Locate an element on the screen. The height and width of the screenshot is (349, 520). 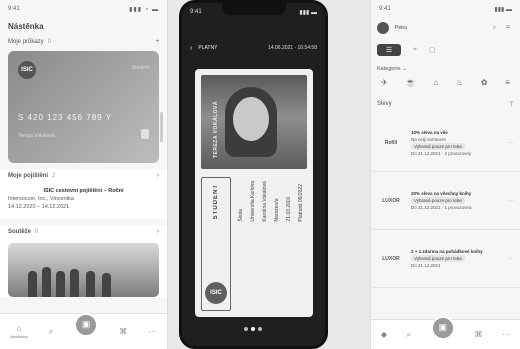
contests-section: Soutěže 0 › is located at coordinates (83, 261).